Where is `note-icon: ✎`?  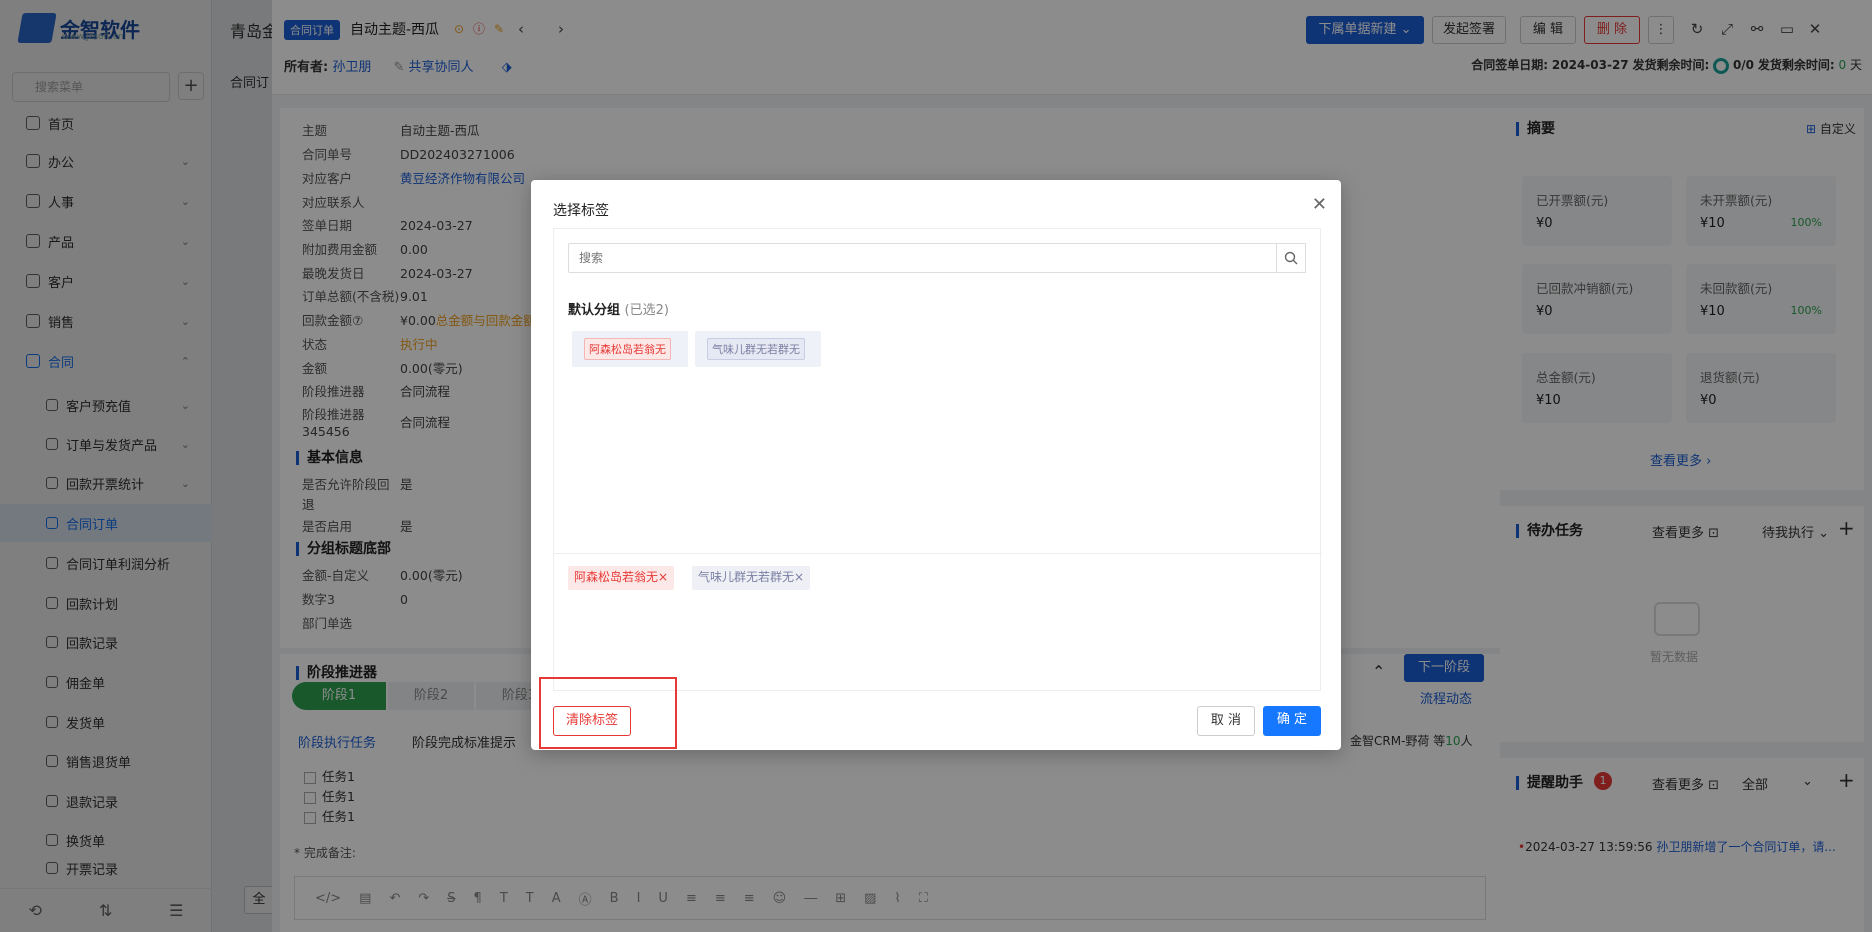
note-icon: ✎ is located at coordinates (499, 29).